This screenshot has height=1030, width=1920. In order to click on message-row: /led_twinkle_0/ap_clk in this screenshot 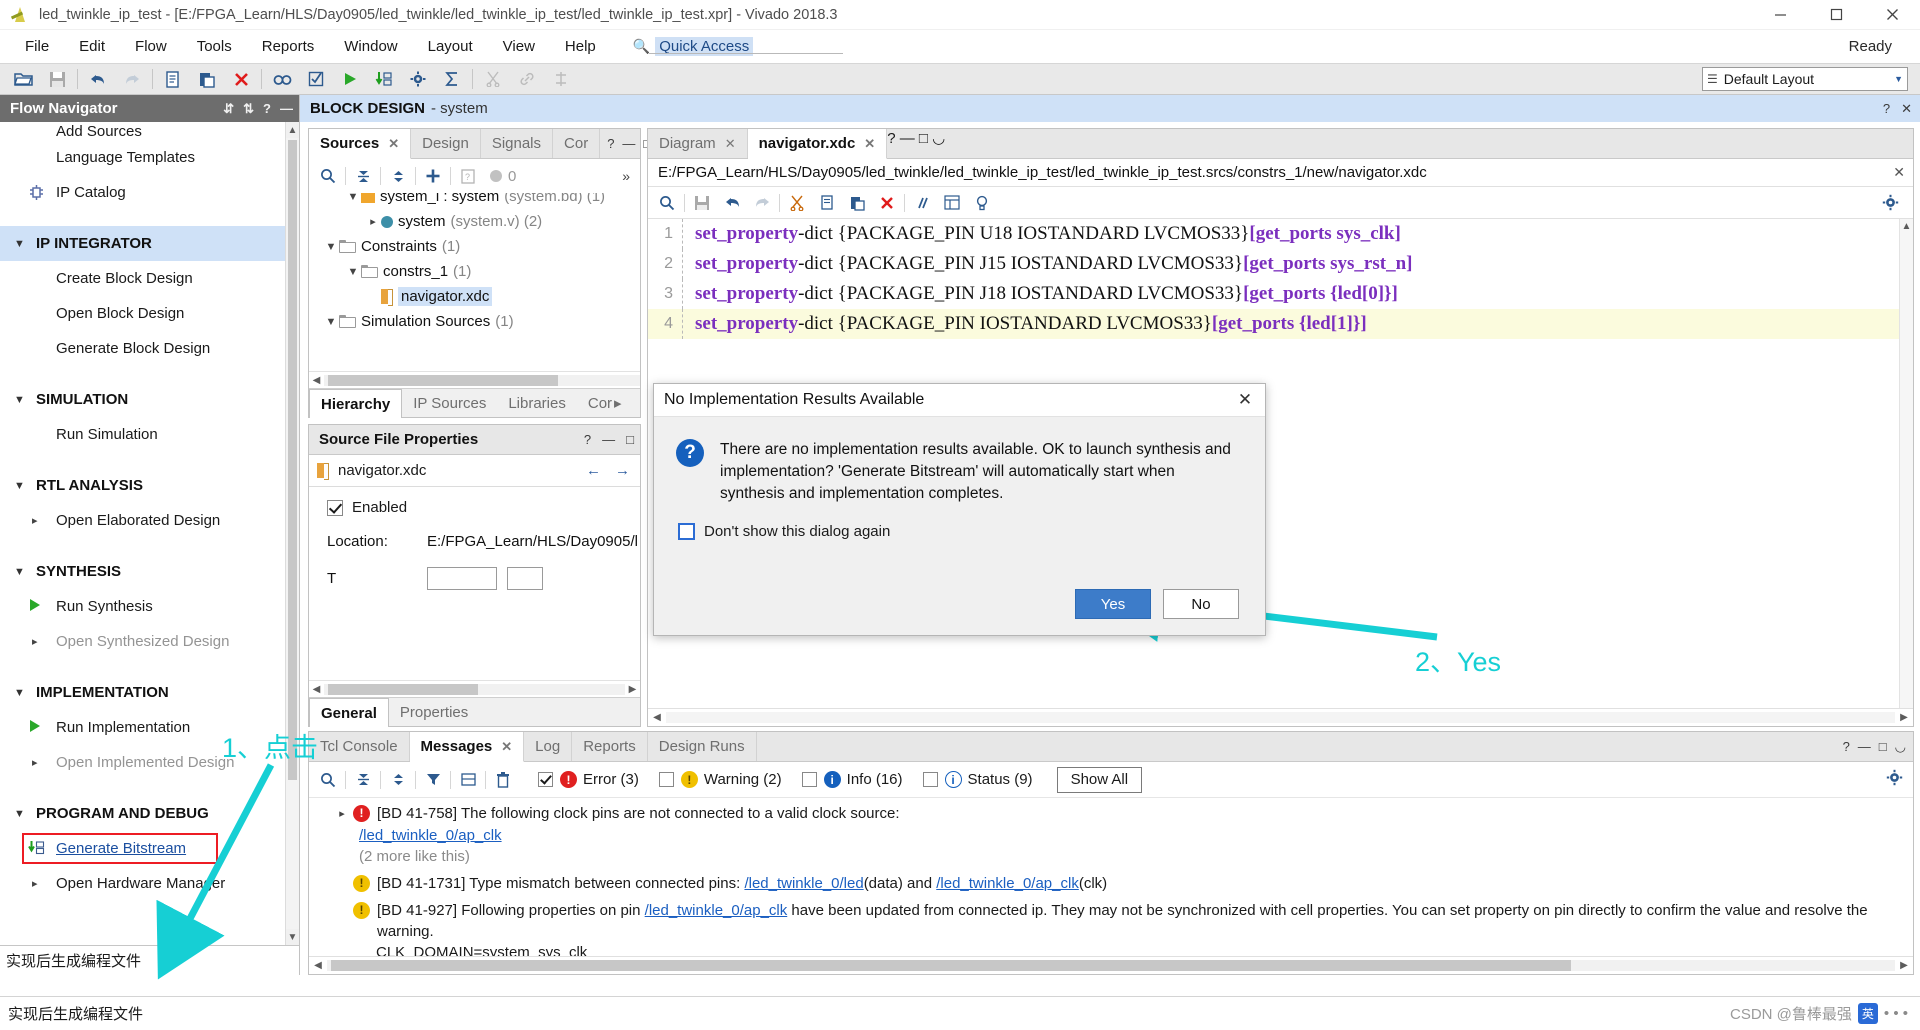, I will do `click(1111, 835)`.